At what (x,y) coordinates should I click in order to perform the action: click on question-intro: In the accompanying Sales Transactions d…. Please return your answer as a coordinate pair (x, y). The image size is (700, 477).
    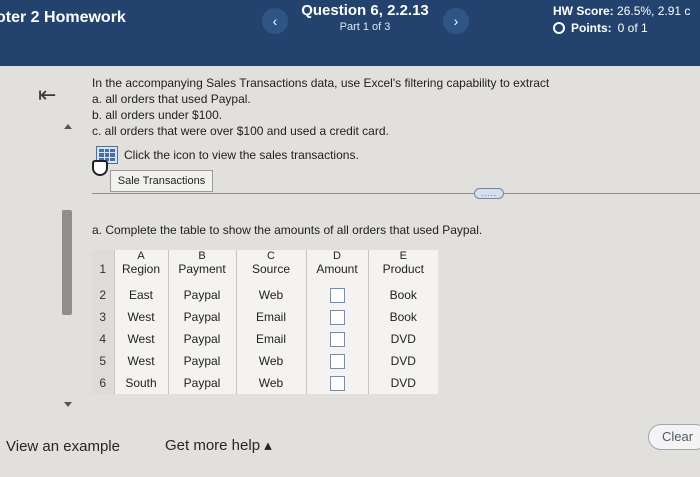
    Looking at the image, I should click on (321, 83).